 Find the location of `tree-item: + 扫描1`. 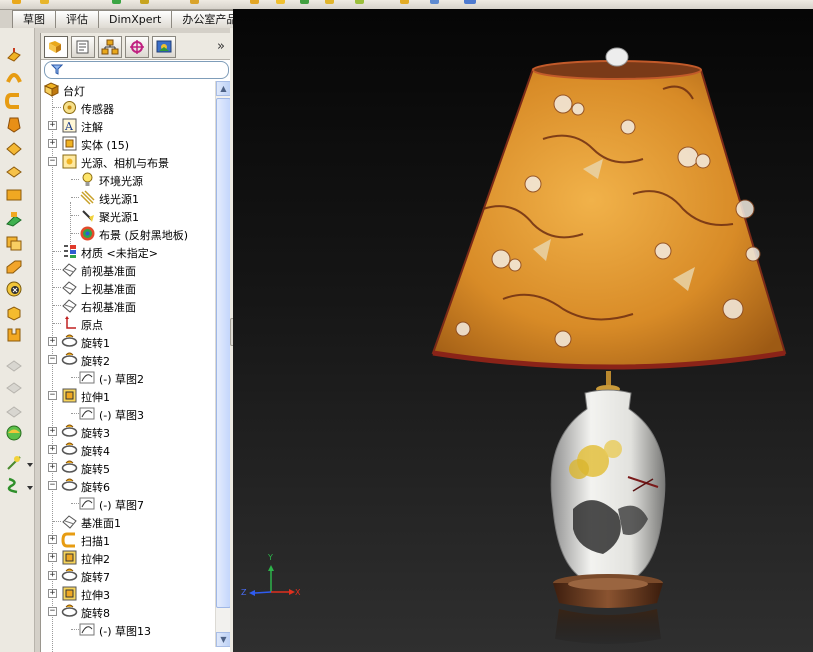

tree-item: + 扫描1 is located at coordinates (128, 540).